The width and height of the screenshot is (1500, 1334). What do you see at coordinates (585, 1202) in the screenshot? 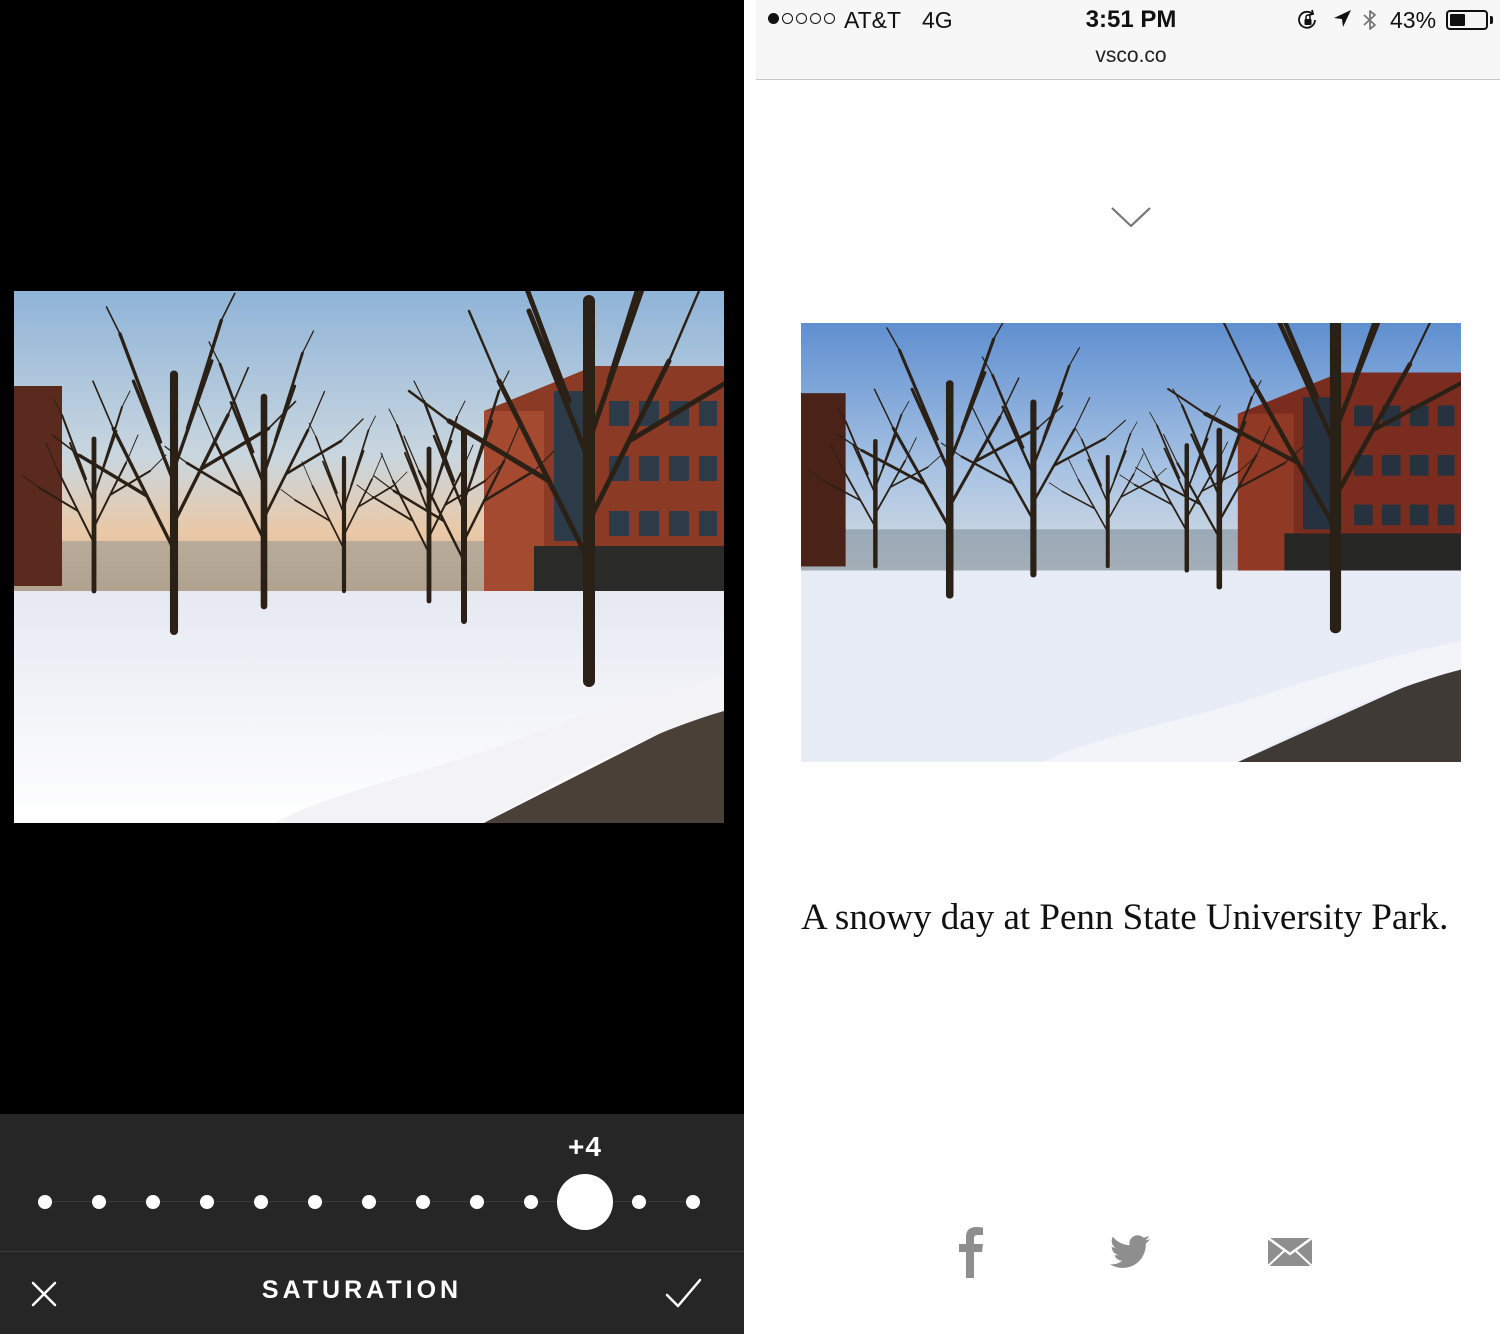
I see `slider-knob` at bounding box center [585, 1202].